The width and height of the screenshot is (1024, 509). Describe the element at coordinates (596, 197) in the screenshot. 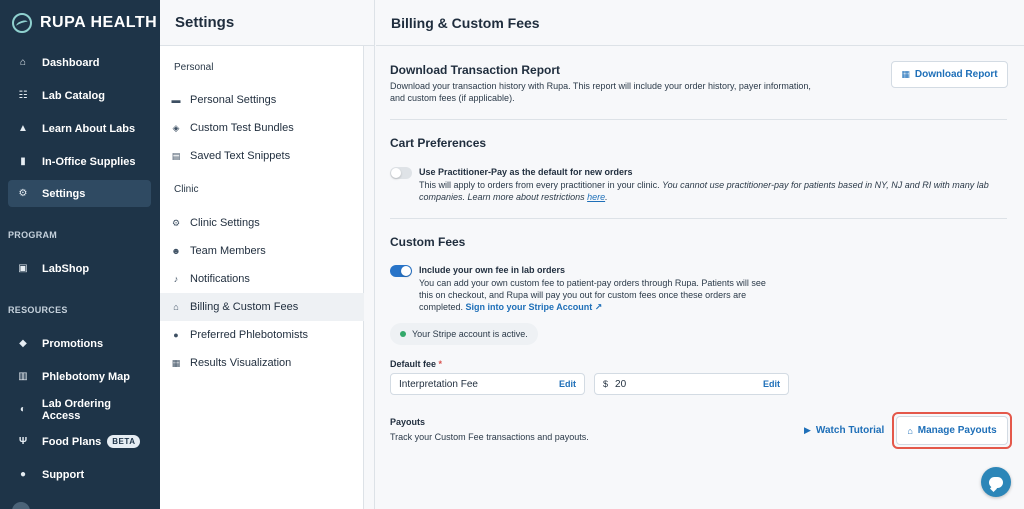

I see `restrictions-here-link: here` at that location.